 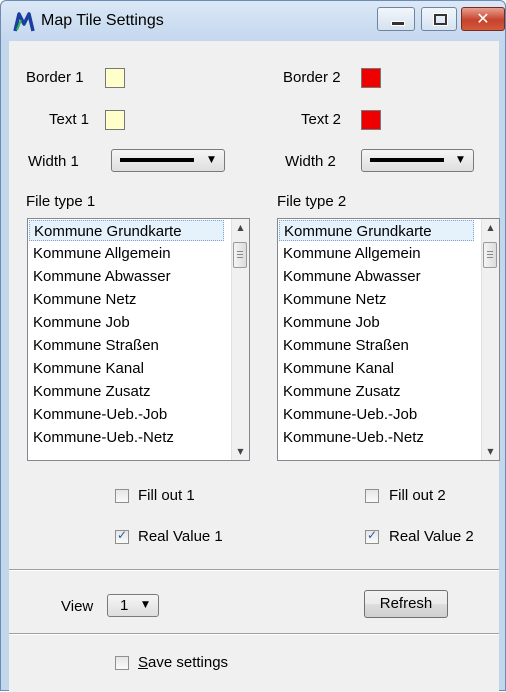 I want to click on text1-label: Text 1, so click(x=69, y=119).